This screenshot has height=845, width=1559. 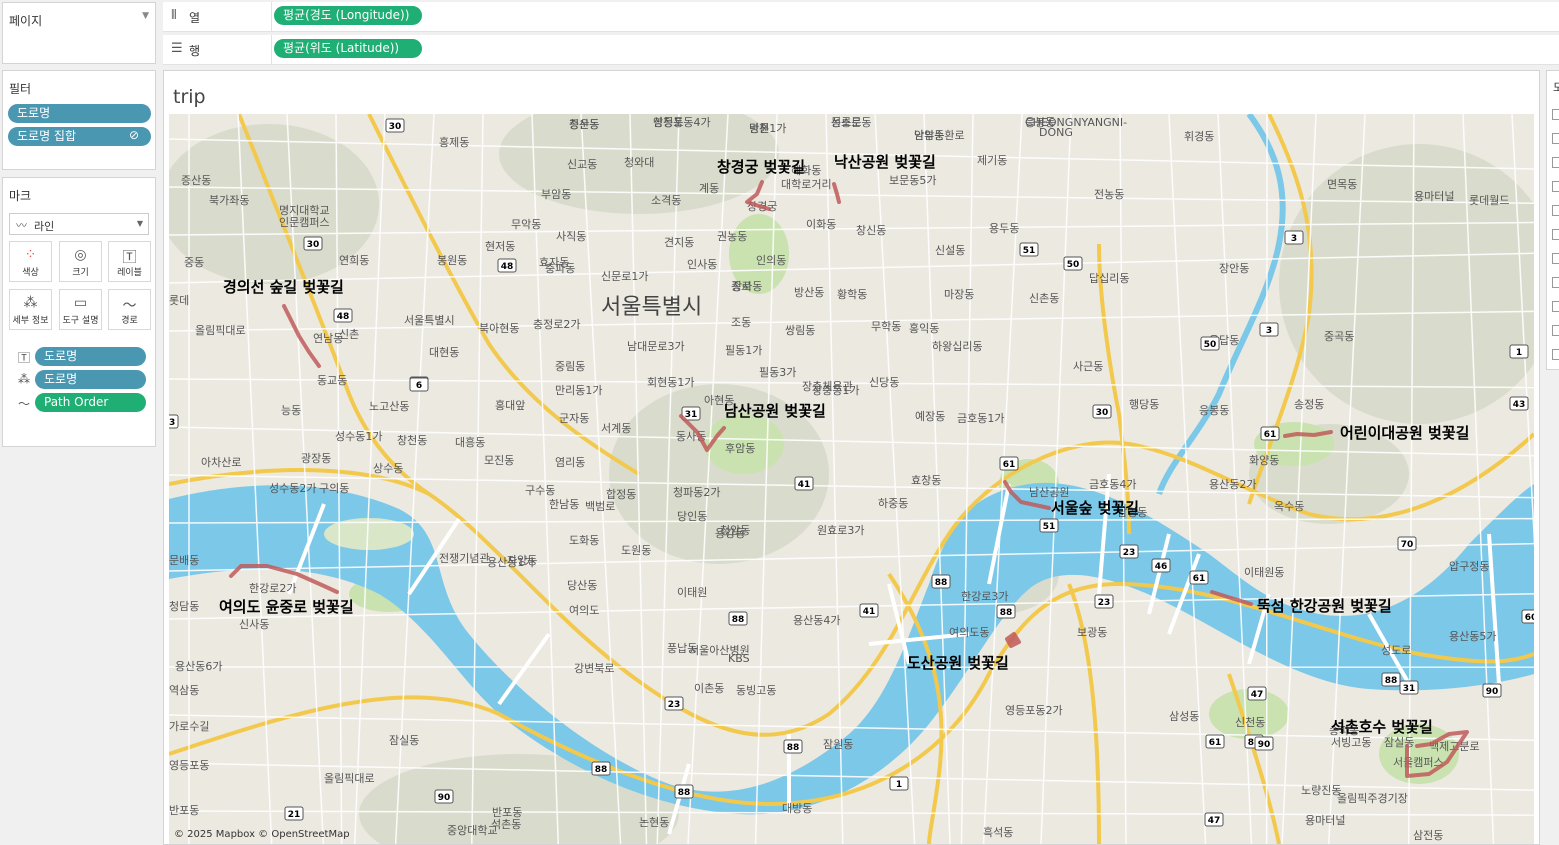 I want to click on place-label: 방산동, so click(x=809, y=292).